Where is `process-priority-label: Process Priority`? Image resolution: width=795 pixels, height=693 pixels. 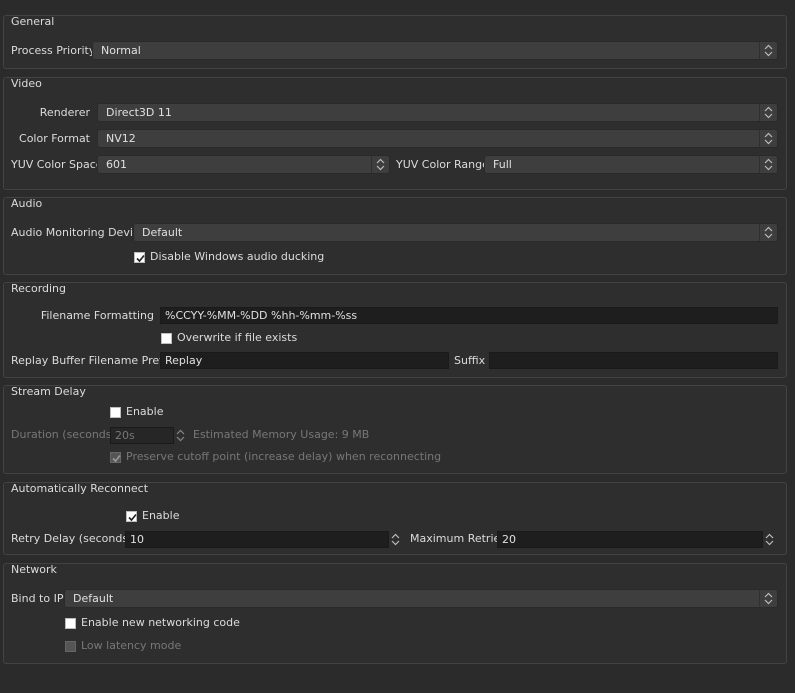 process-priority-label: Process Priority is located at coordinates (53, 50).